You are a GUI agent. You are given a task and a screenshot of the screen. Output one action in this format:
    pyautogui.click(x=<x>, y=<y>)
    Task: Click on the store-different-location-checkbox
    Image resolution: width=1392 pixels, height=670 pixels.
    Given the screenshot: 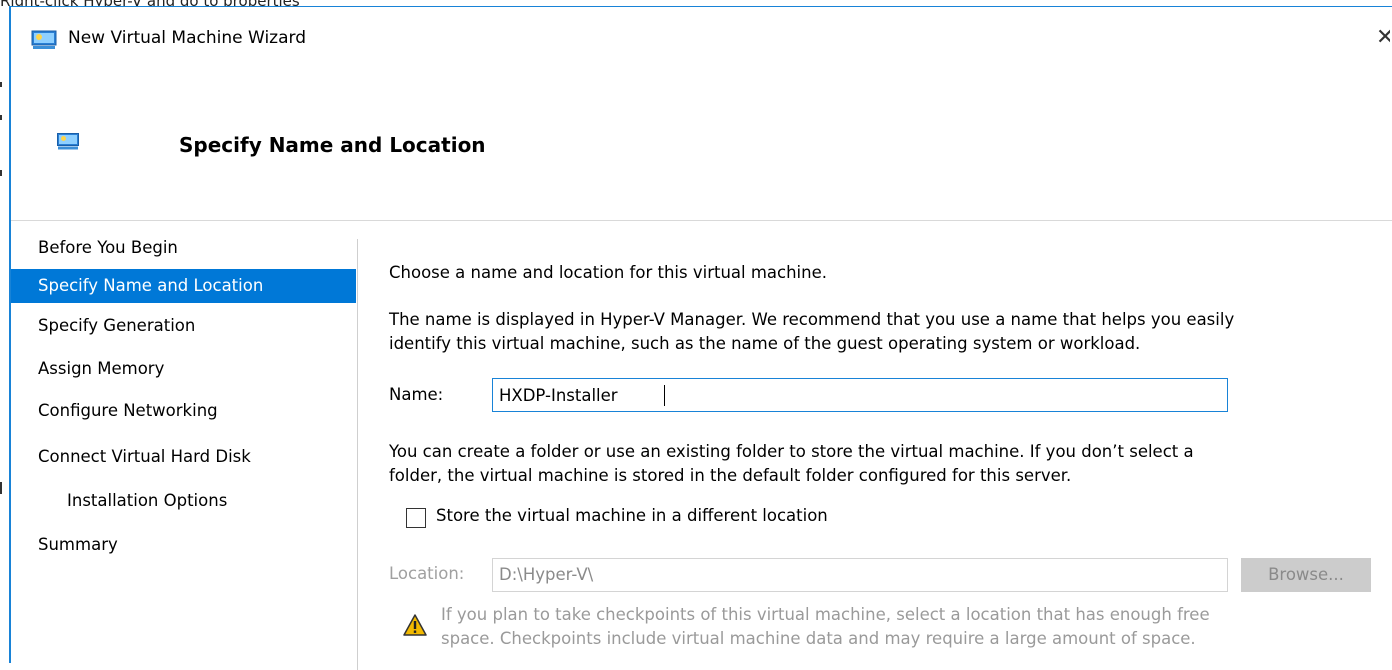 What is the action you would take?
    pyautogui.click(x=416, y=518)
    